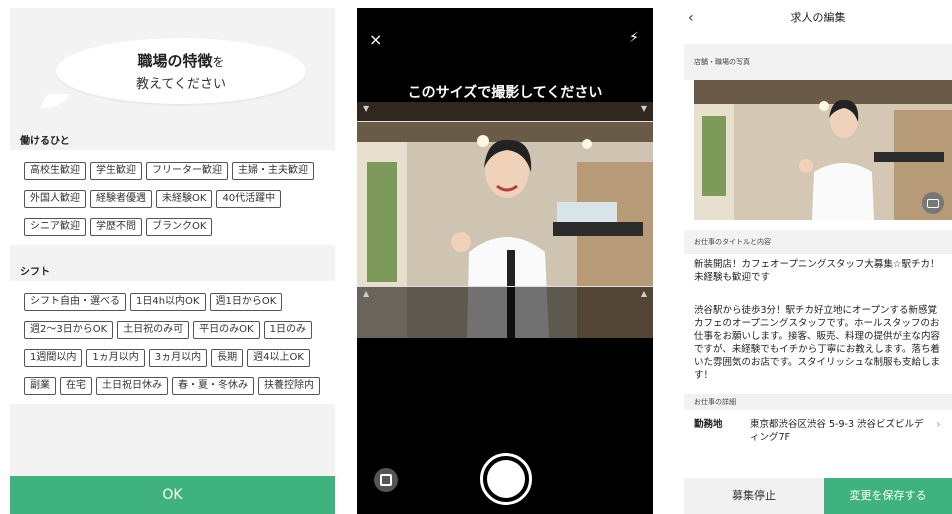  Describe the element at coordinates (69, 330) in the screenshot. I see `tag-option: 週2〜3日からOK` at that location.